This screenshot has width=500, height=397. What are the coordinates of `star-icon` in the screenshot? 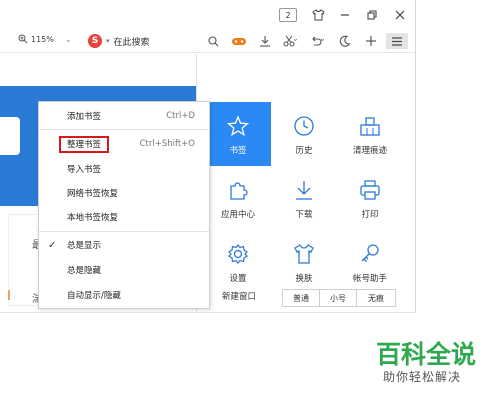 It's located at (238, 126).